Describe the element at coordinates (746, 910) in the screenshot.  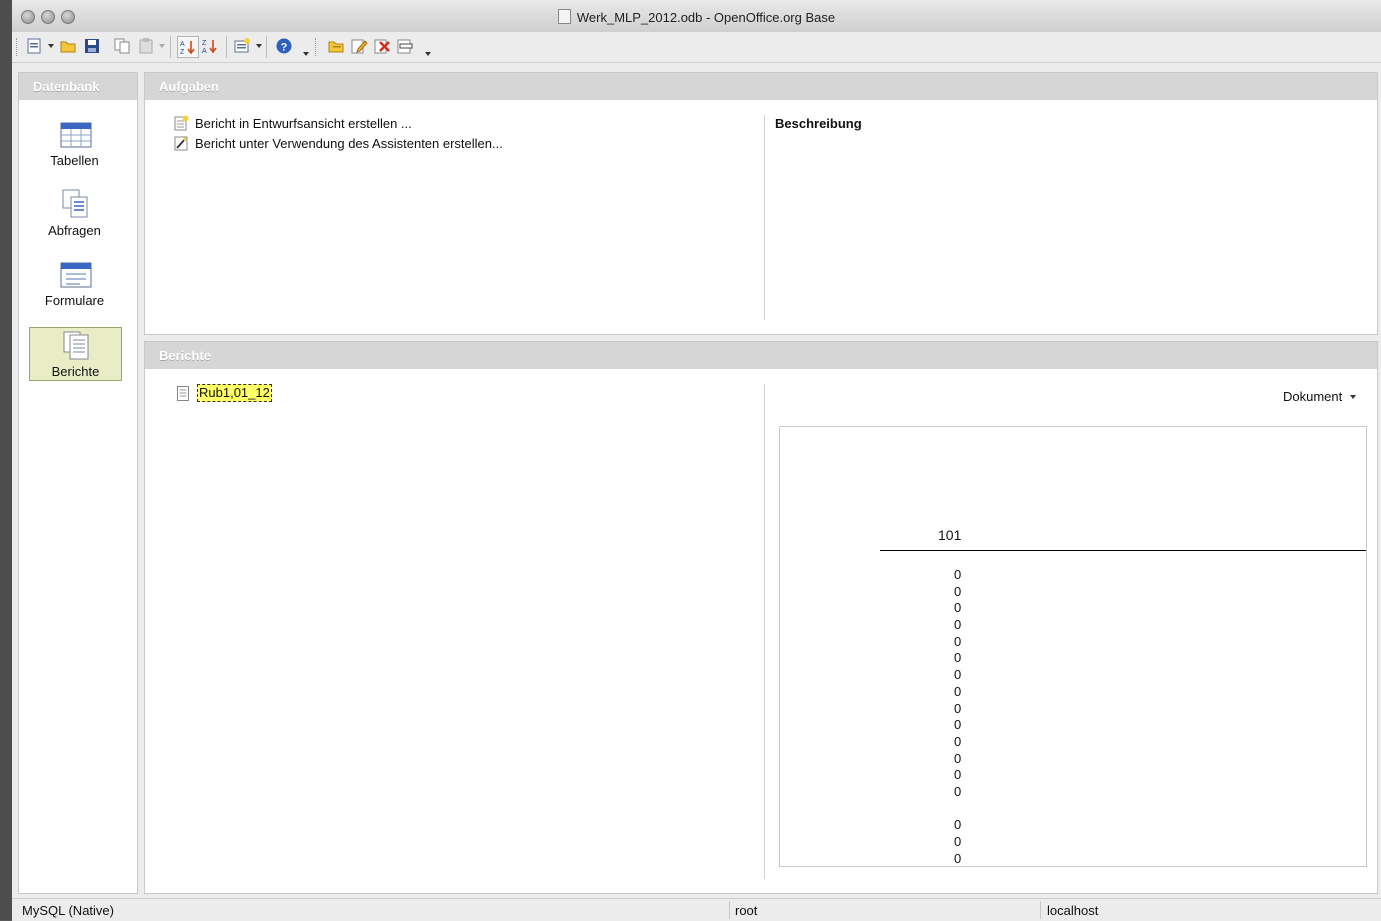
I see `status-user: root` at that location.